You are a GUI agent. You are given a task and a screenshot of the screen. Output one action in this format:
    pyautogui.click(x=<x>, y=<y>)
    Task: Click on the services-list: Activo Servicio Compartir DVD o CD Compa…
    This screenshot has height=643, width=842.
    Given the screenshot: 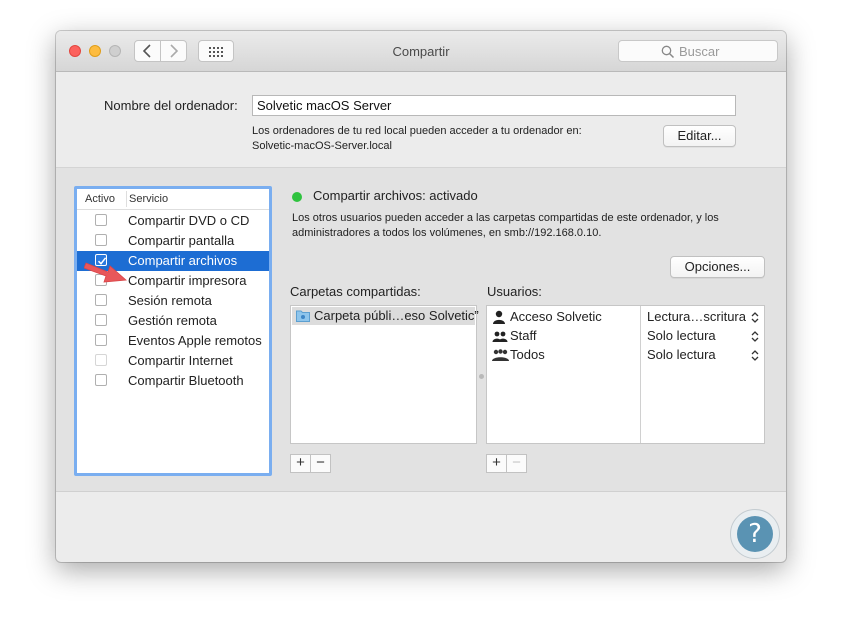 What is the action you would take?
    pyautogui.click(x=173, y=331)
    